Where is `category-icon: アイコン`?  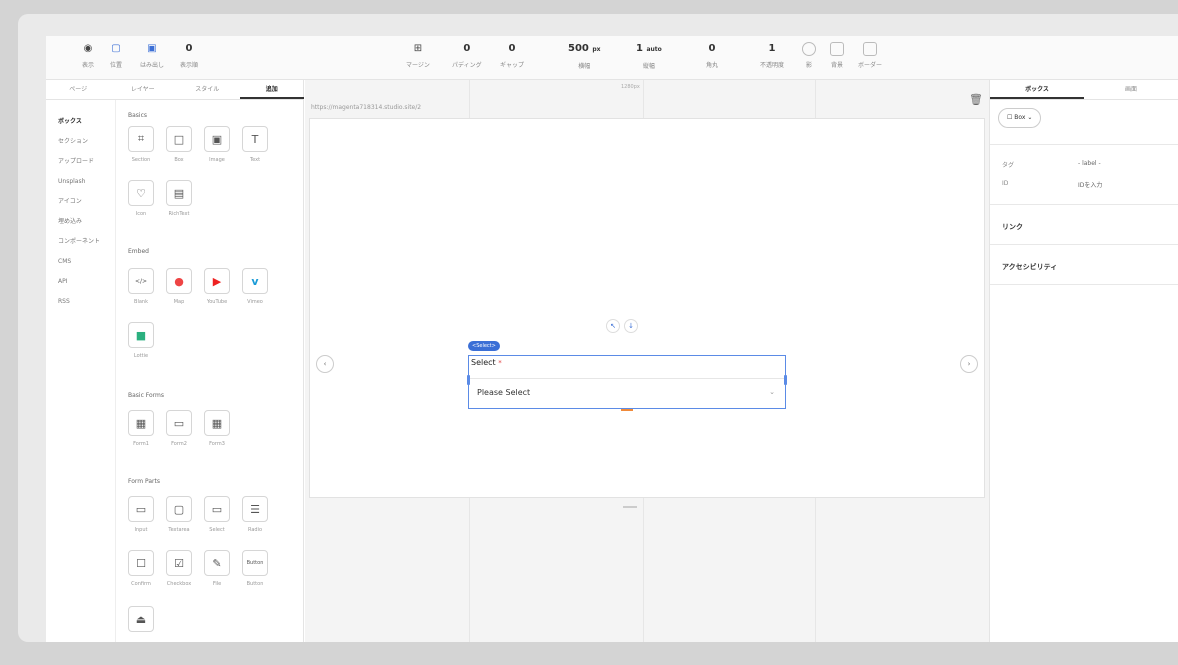 category-icon: アイコン is located at coordinates (80, 202).